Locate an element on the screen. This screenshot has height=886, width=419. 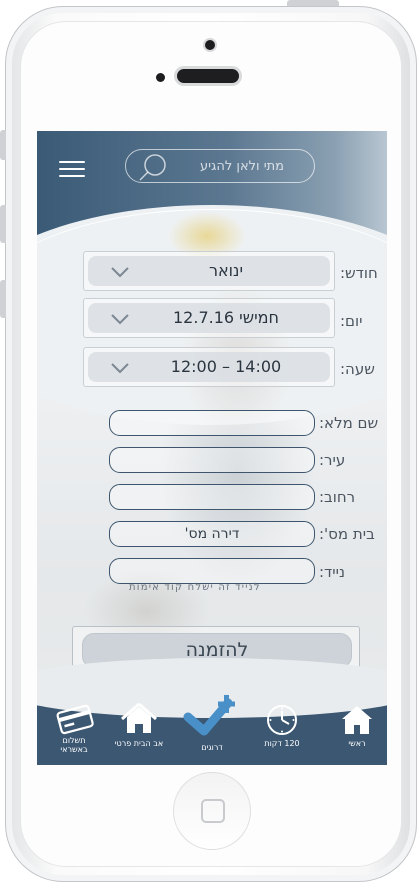
house-icon is located at coordinates (139, 717).